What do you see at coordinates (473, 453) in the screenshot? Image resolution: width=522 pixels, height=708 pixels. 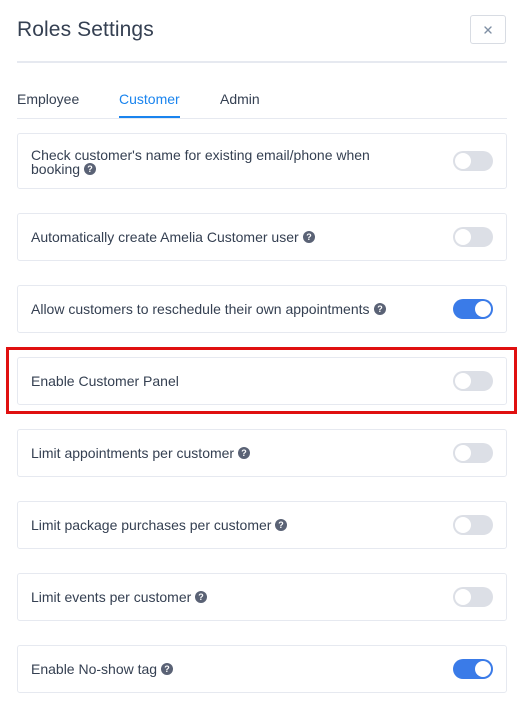 I see `toggle-limit-appointments` at bounding box center [473, 453].